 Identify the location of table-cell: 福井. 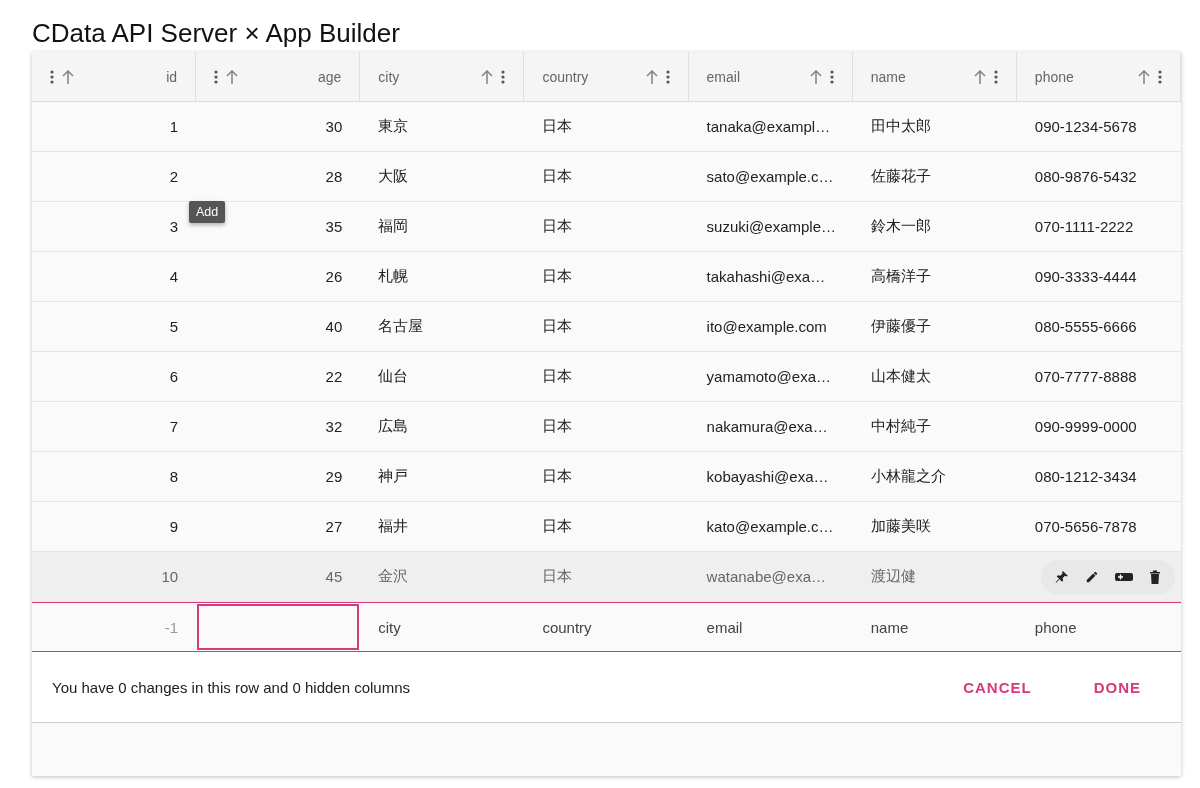
(393, 526).